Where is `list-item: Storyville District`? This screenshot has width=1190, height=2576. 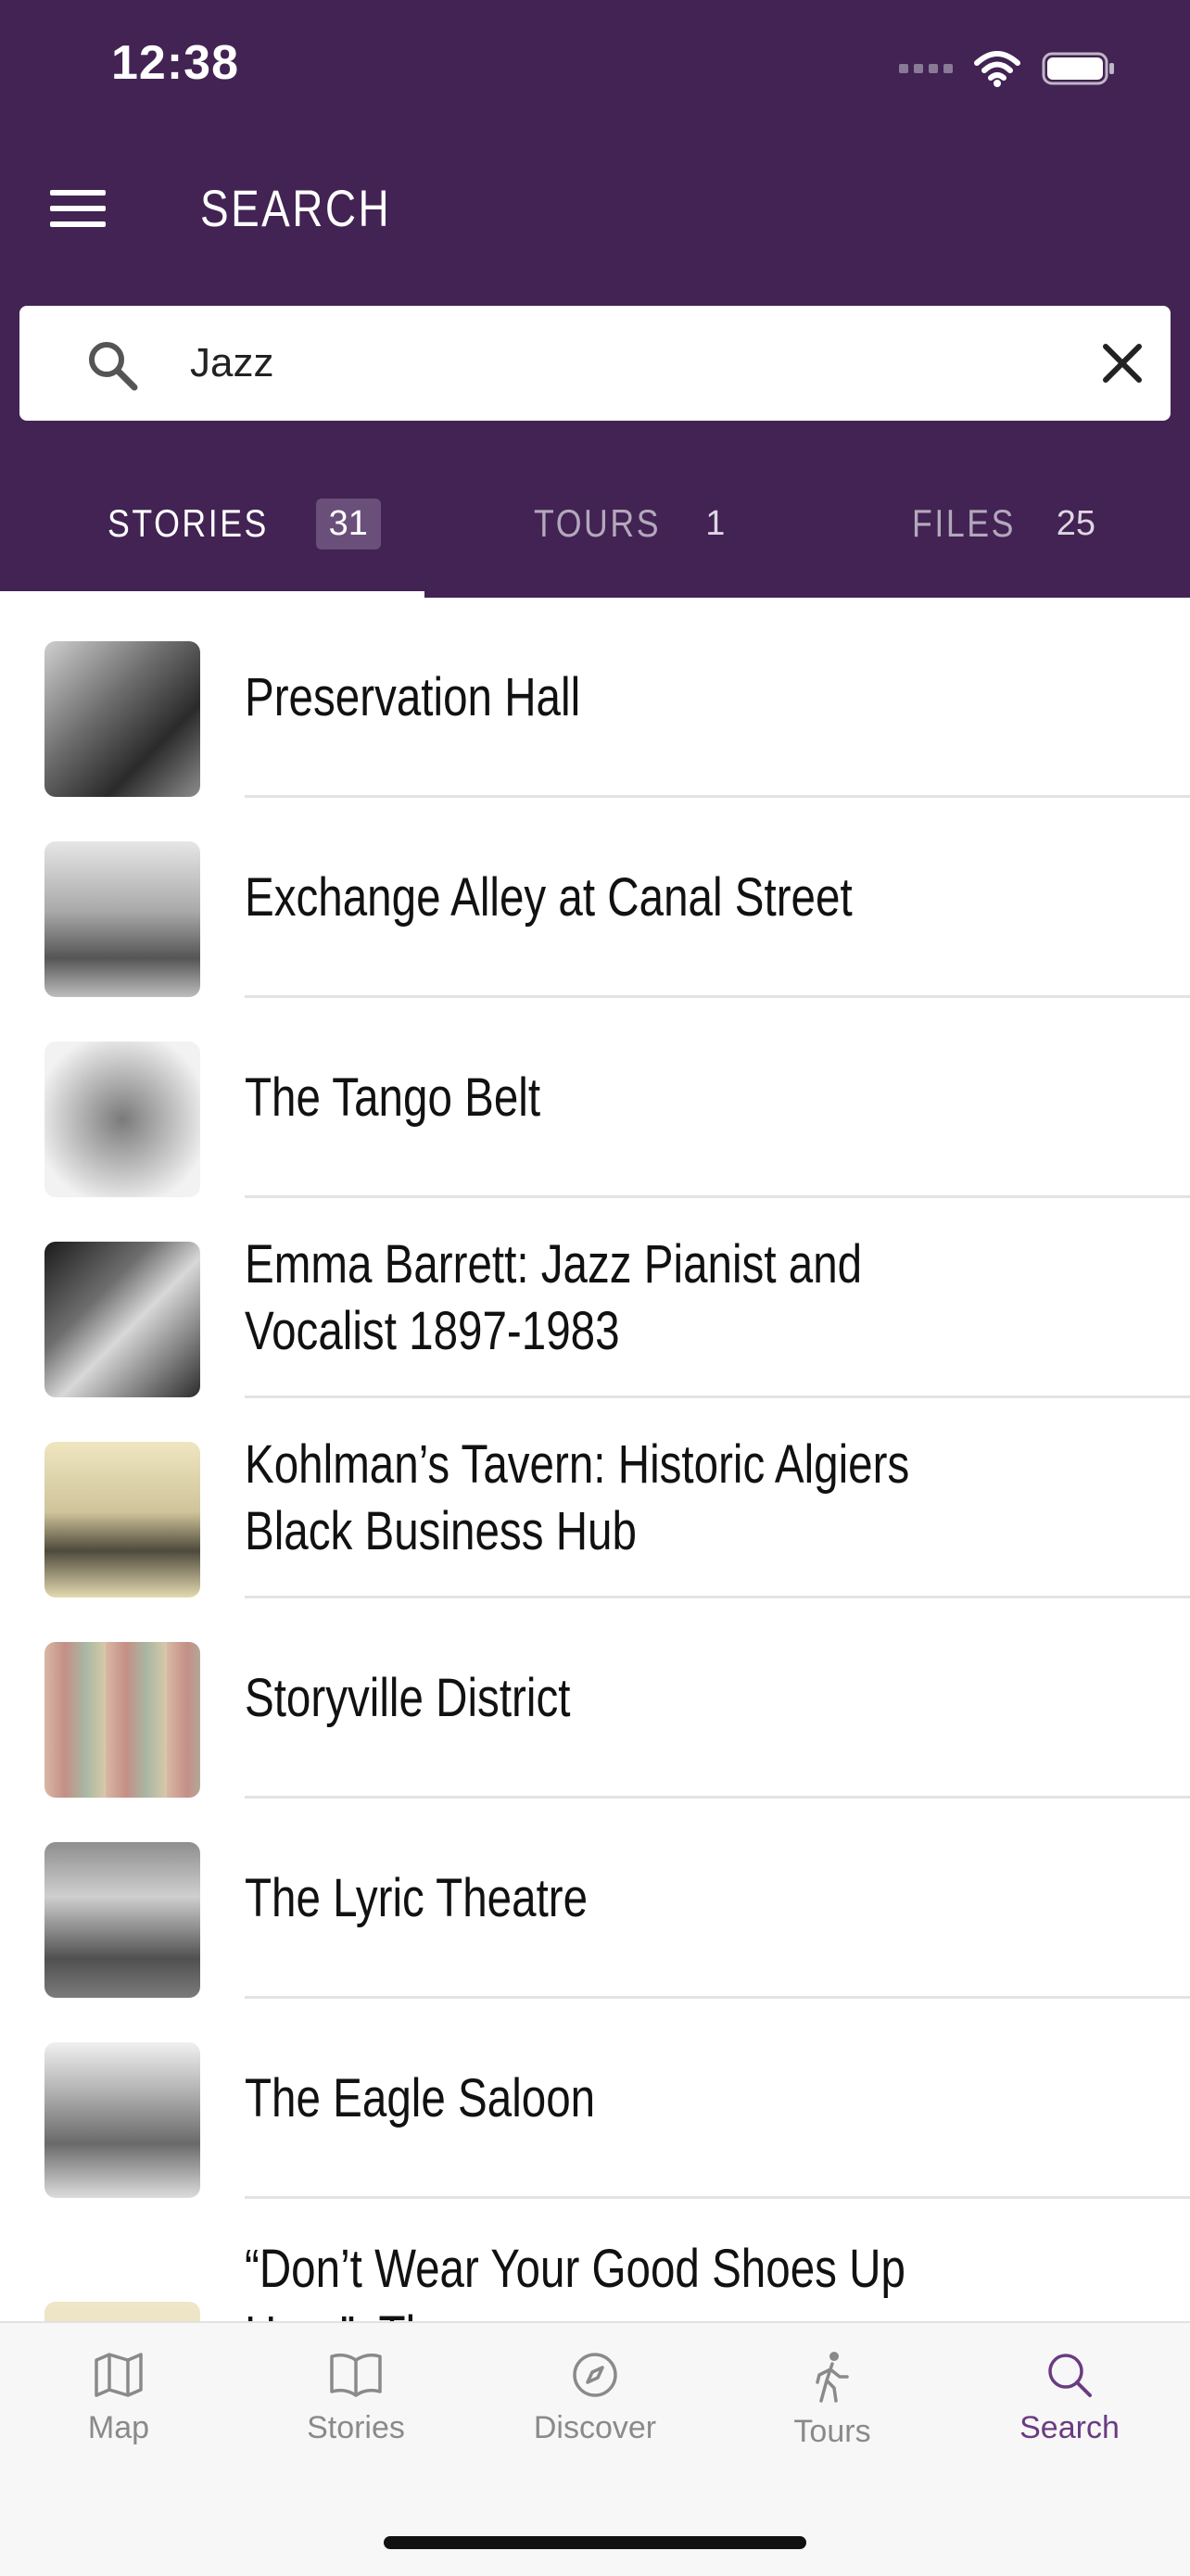
list-item: Storyville District is located at coordinates (595, 1699).